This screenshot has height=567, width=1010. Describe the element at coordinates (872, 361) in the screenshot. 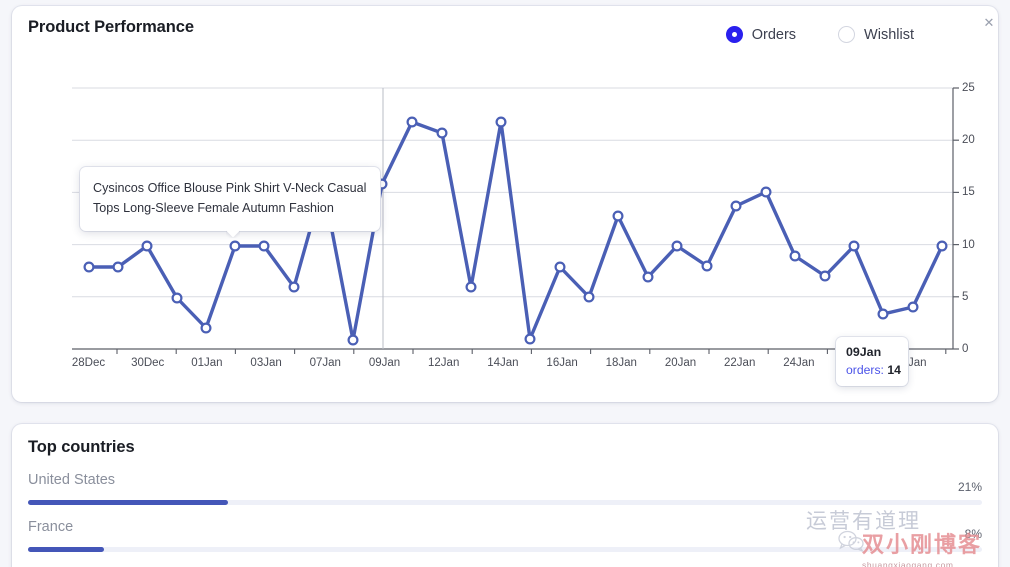

I see `datapoint-tooltip: 09Jan orders: 14` at that location.